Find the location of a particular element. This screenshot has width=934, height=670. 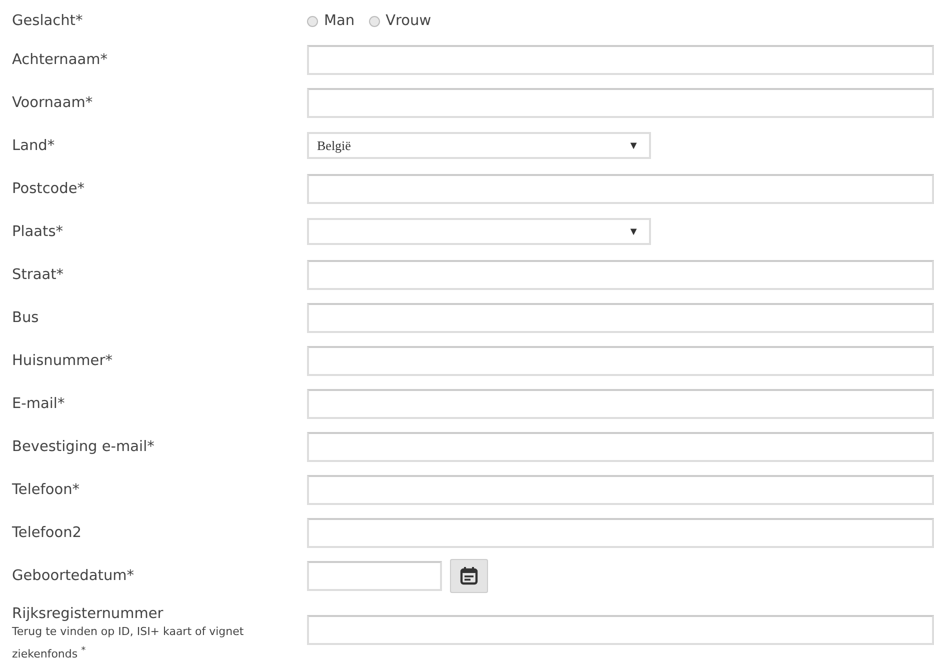

field-label: Rijksregisternummer is located at coordinates (88, 614).